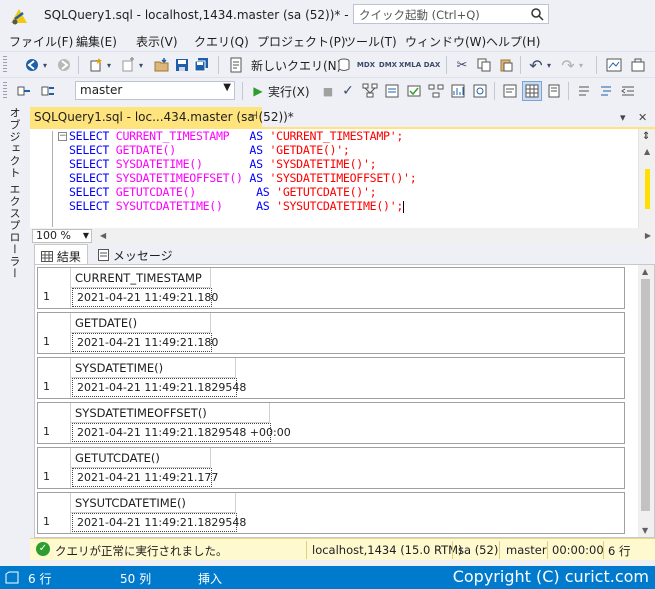 The image size is (655, 589). What do you see at coordinates (445, 41) in the screenshot?
I see `menu-window: ウィンドウ(W)` at bounding box center [445, 41].